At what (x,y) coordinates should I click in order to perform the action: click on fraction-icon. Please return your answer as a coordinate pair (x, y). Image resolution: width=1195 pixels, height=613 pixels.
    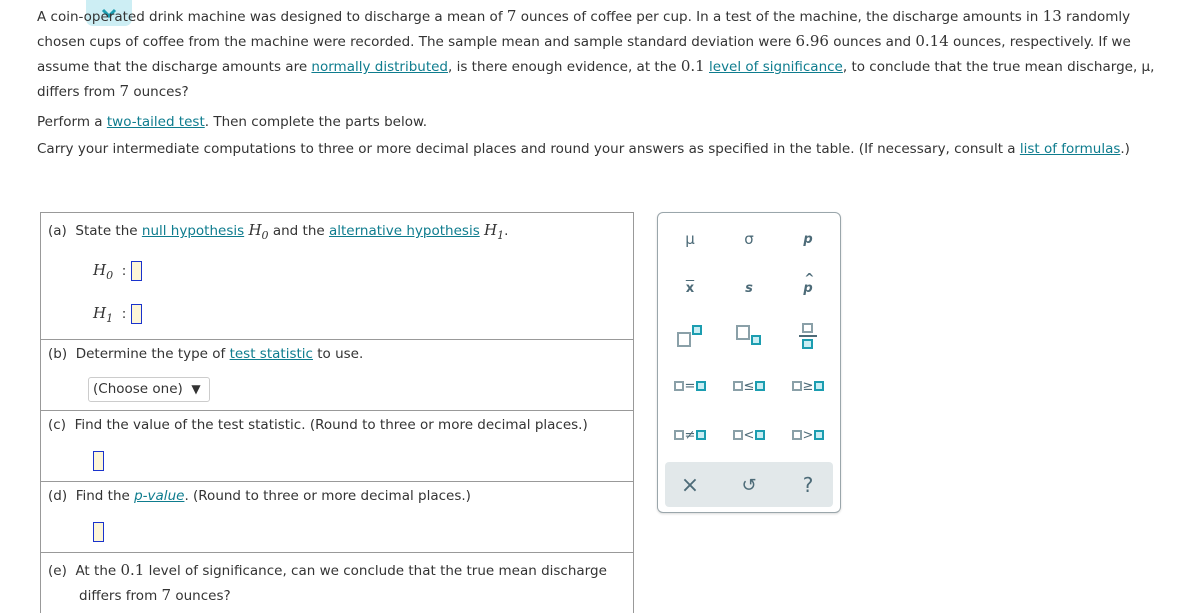
    Looking at the image, I should click on (808, 336).